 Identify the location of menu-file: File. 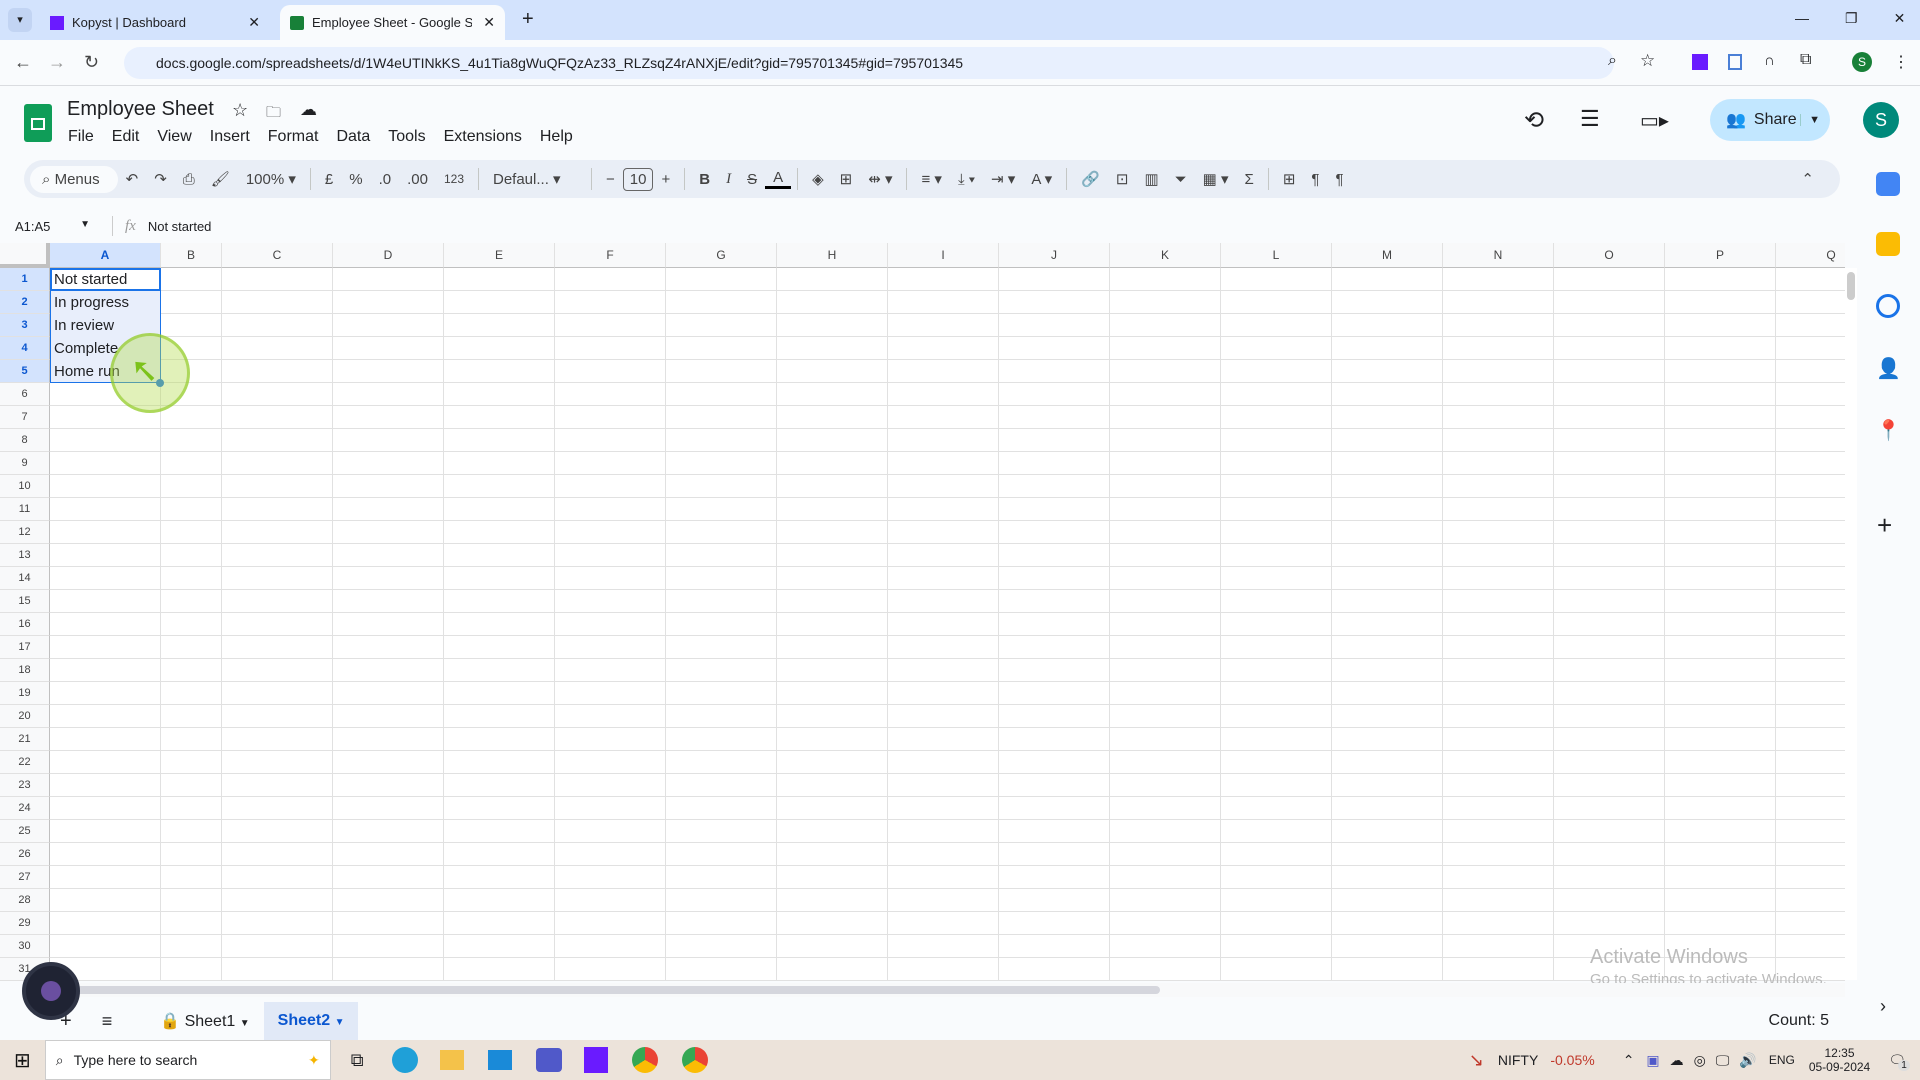
(81, 137).